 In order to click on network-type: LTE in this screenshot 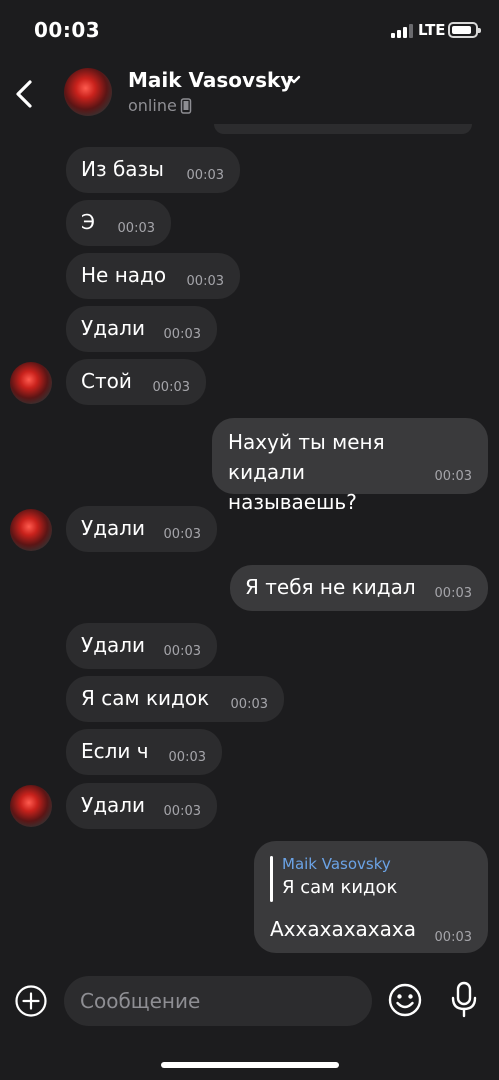, I will do `click(432, 30)`.